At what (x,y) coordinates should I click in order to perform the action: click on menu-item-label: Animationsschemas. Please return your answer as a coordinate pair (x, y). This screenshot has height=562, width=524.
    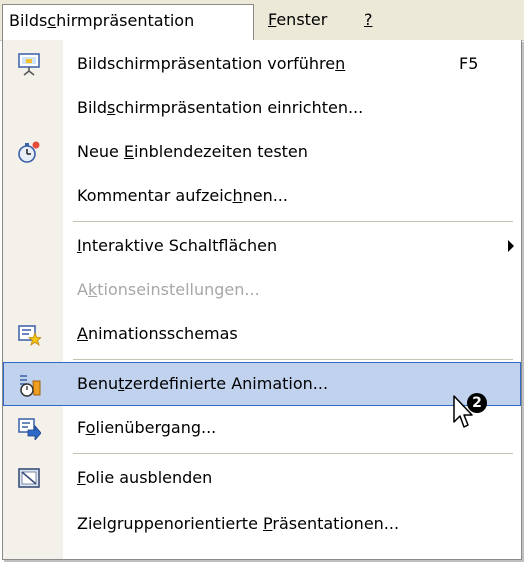
    Looking at the image, I should click on (157, 333).